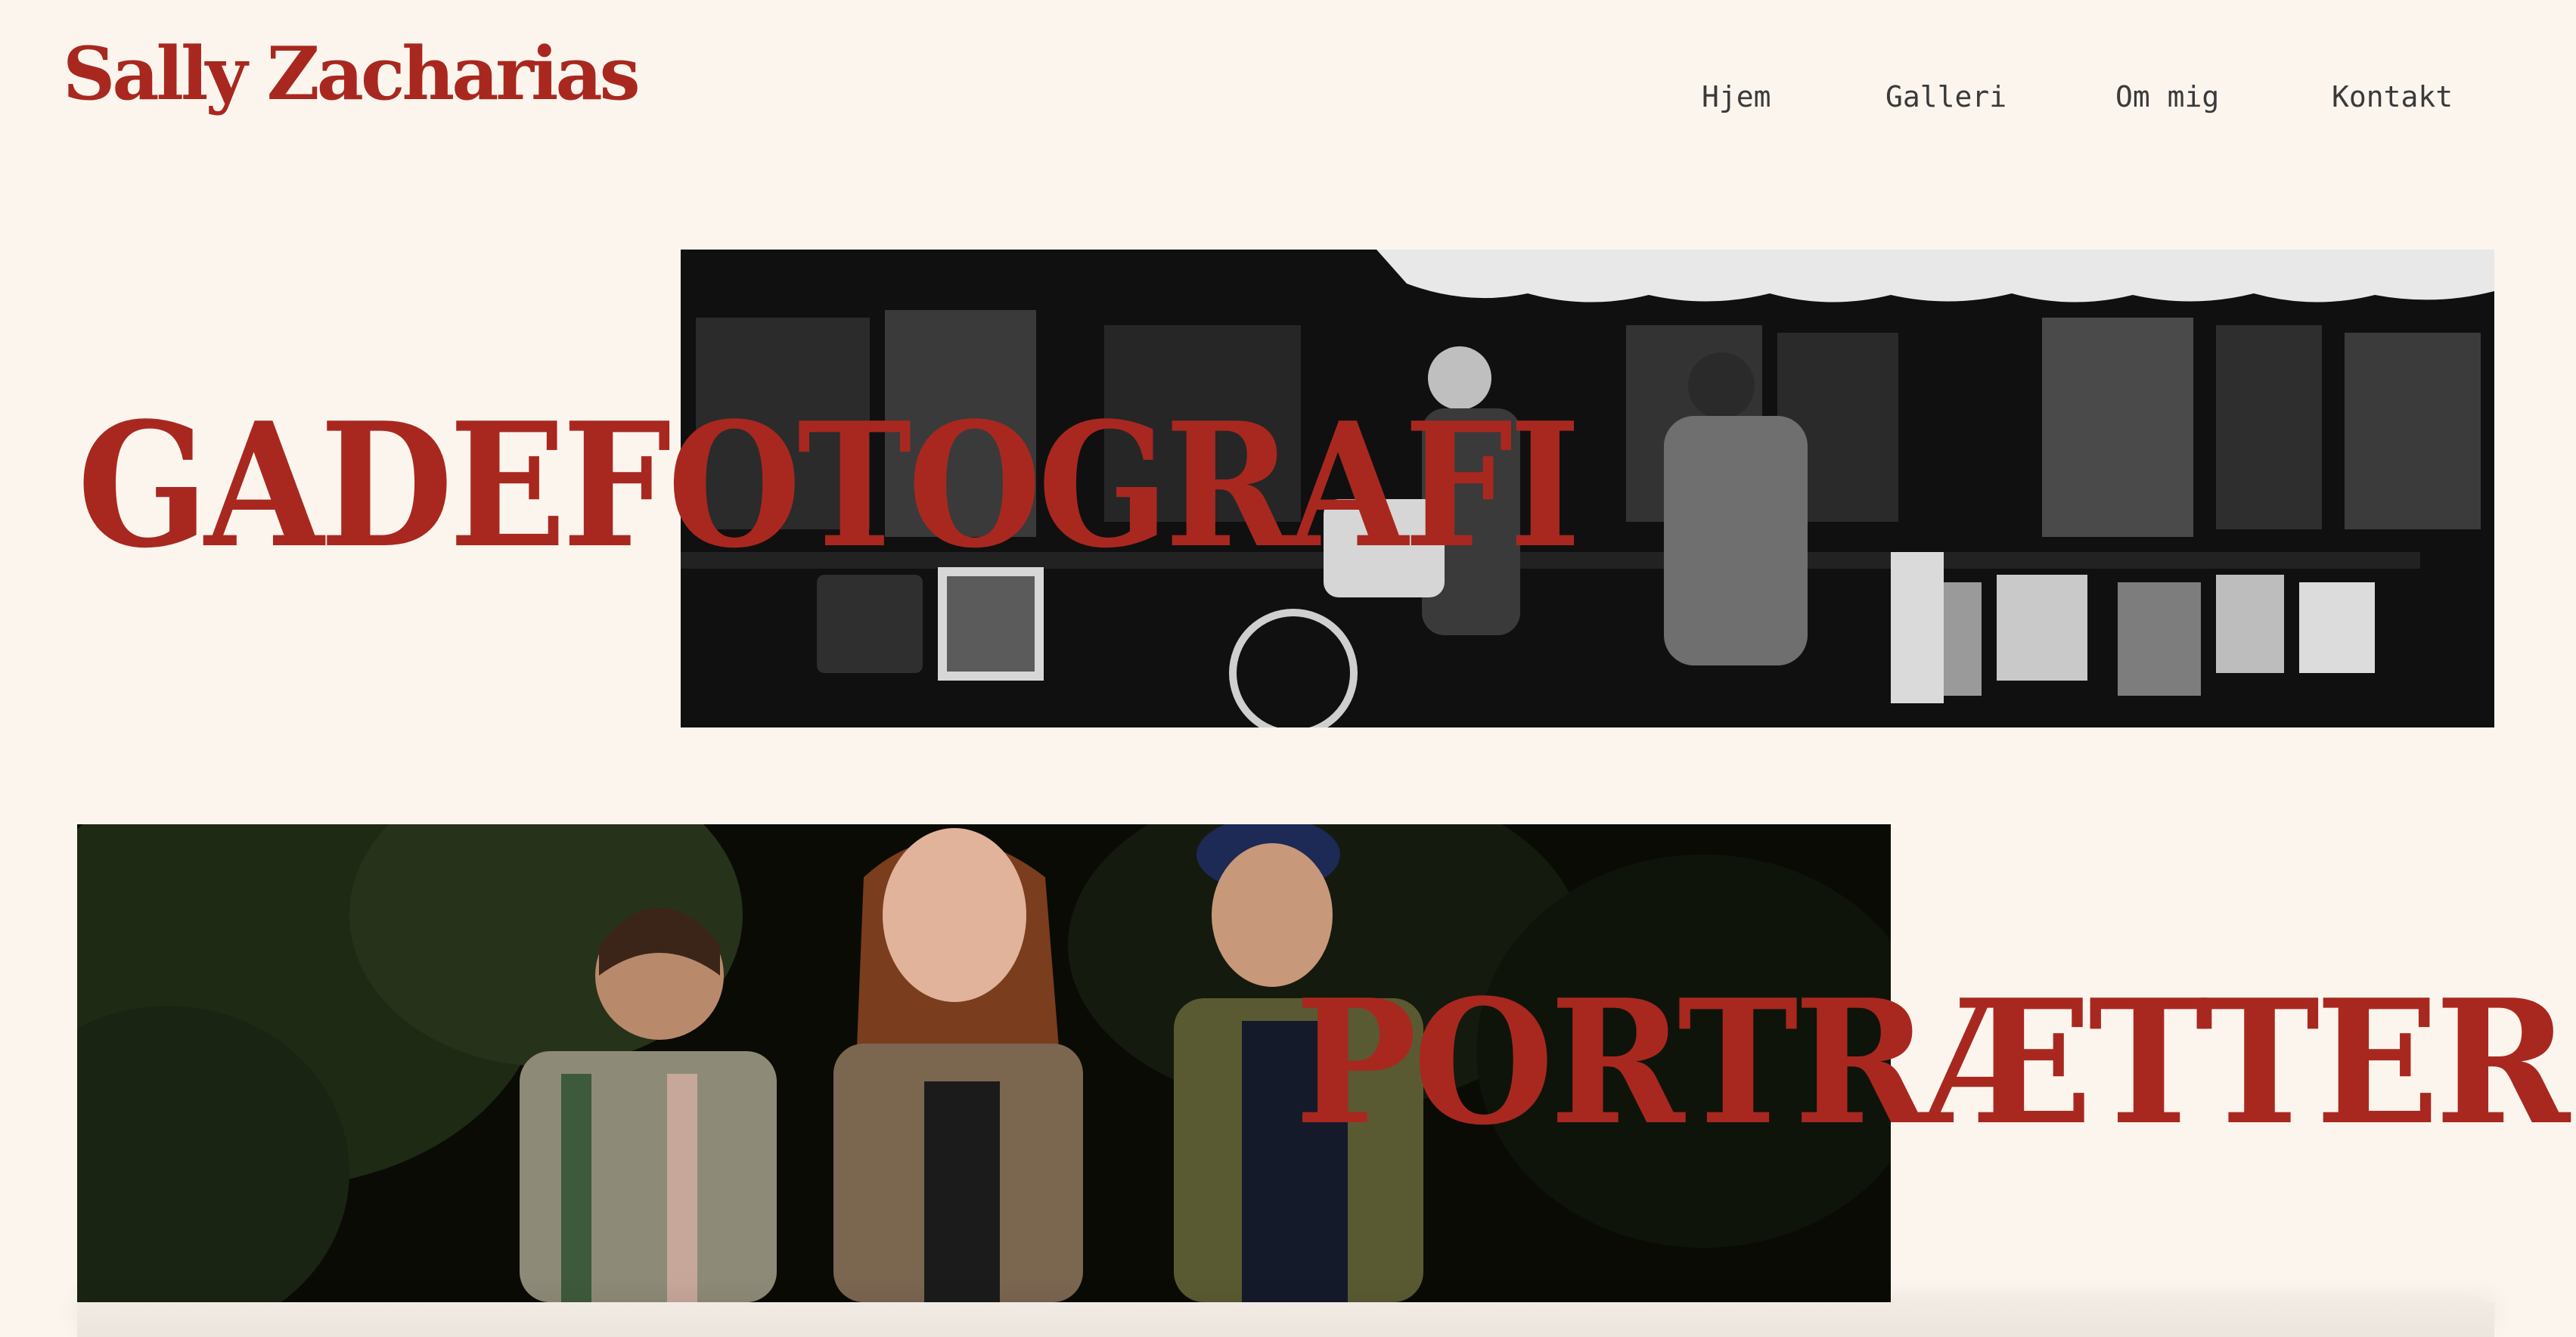 This screenshot has height=1337, width=2576. Describe the element at coordinates (1945, 96) in the screenshot. I see `nav-item-galleri: Galleri` at that location.